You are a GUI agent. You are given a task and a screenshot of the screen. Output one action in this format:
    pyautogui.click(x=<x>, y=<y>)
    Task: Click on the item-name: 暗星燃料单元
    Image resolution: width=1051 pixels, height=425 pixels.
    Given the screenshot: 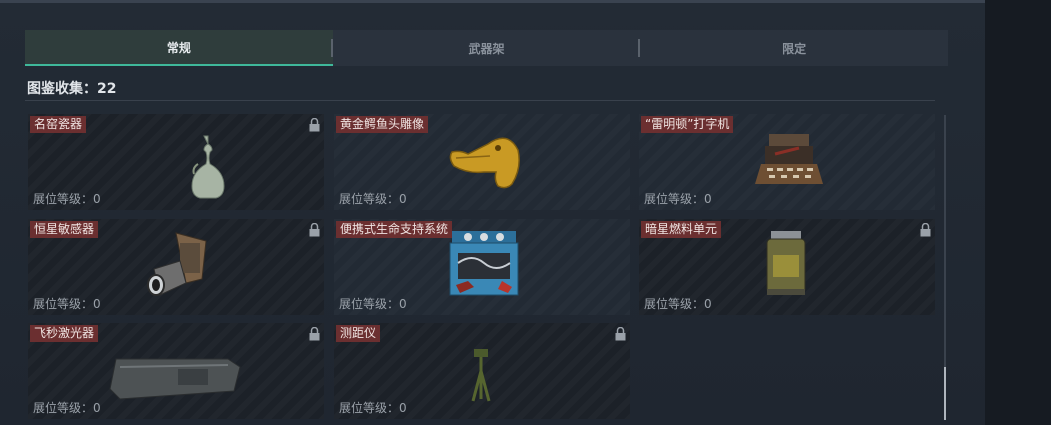 What is the action you would take?
    pyautogui.click(x=681, y=229)
    